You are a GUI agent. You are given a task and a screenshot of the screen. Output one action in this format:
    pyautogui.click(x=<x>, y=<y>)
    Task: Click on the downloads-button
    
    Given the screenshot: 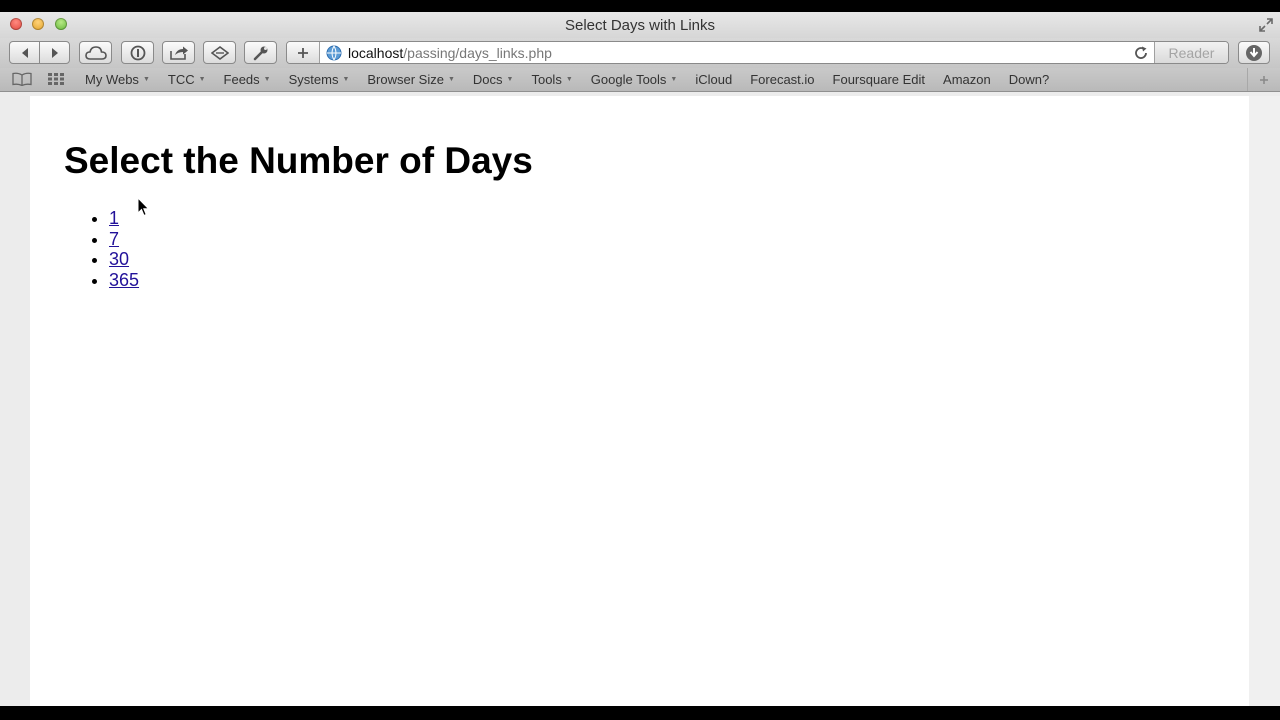 What is the action you would take?
    pyautogui.click(x=1254, y=52)
    